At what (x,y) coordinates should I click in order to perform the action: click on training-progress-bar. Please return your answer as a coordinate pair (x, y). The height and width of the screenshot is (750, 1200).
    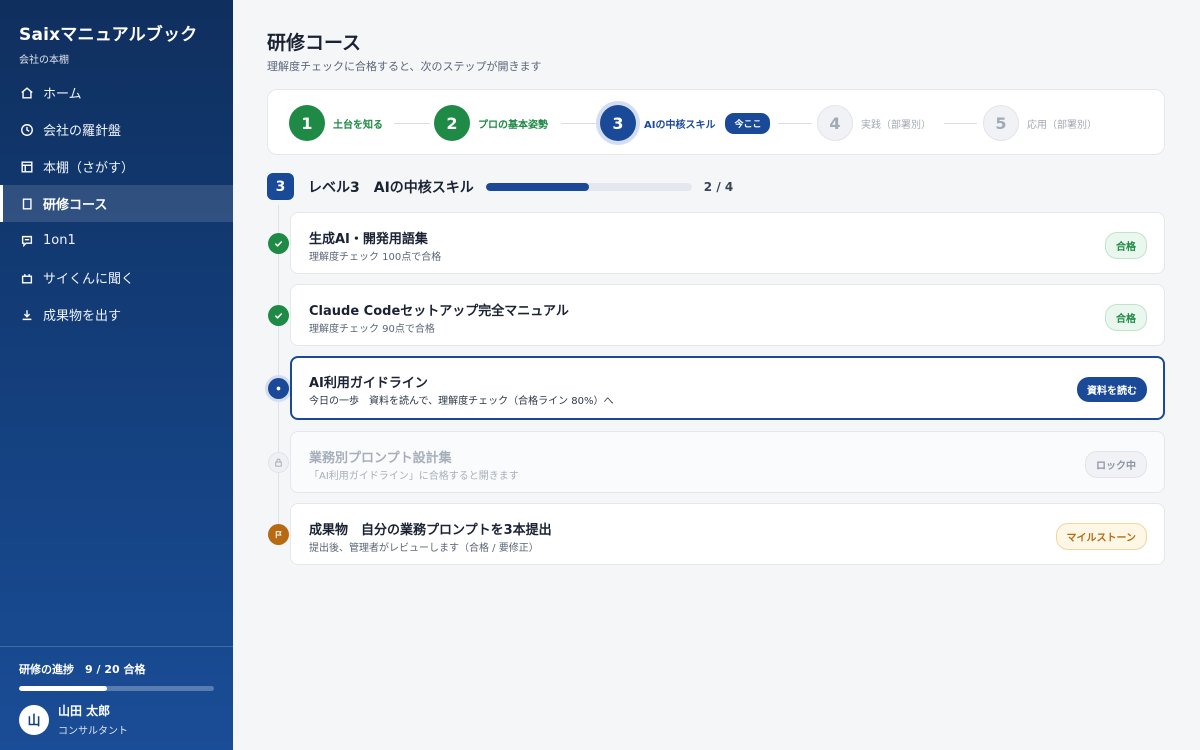
    Looking at the image, I should click on (116, 688).